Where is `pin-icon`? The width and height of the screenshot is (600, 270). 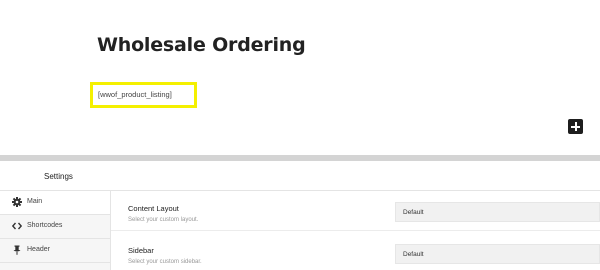
pin-icon is located at coordinates (17, 250).